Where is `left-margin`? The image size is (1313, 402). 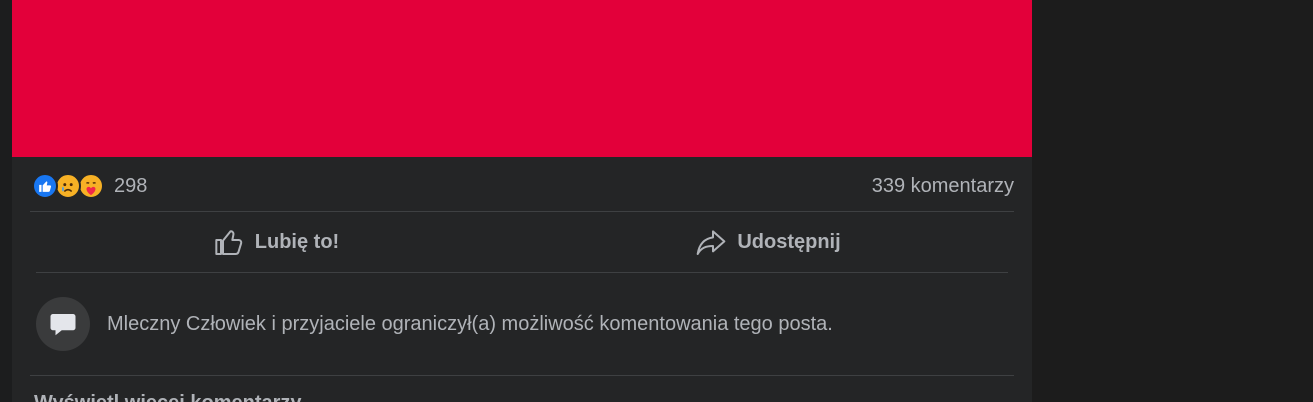
left-margin is located at coordinates (6, 201).